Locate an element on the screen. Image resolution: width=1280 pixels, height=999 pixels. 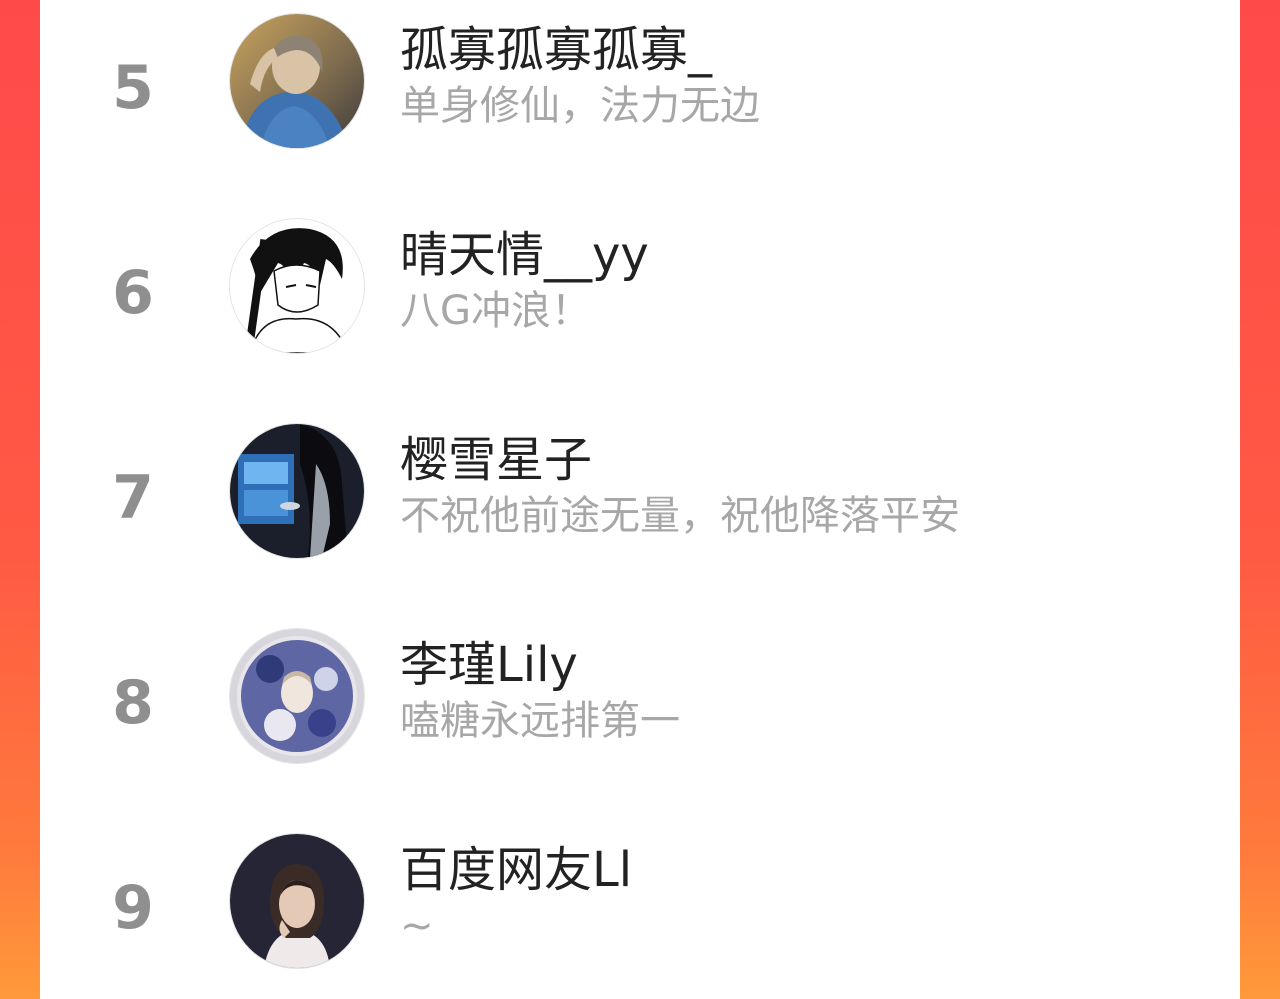
user-name: 樱雪星子 is located at coordinates (496, 460).